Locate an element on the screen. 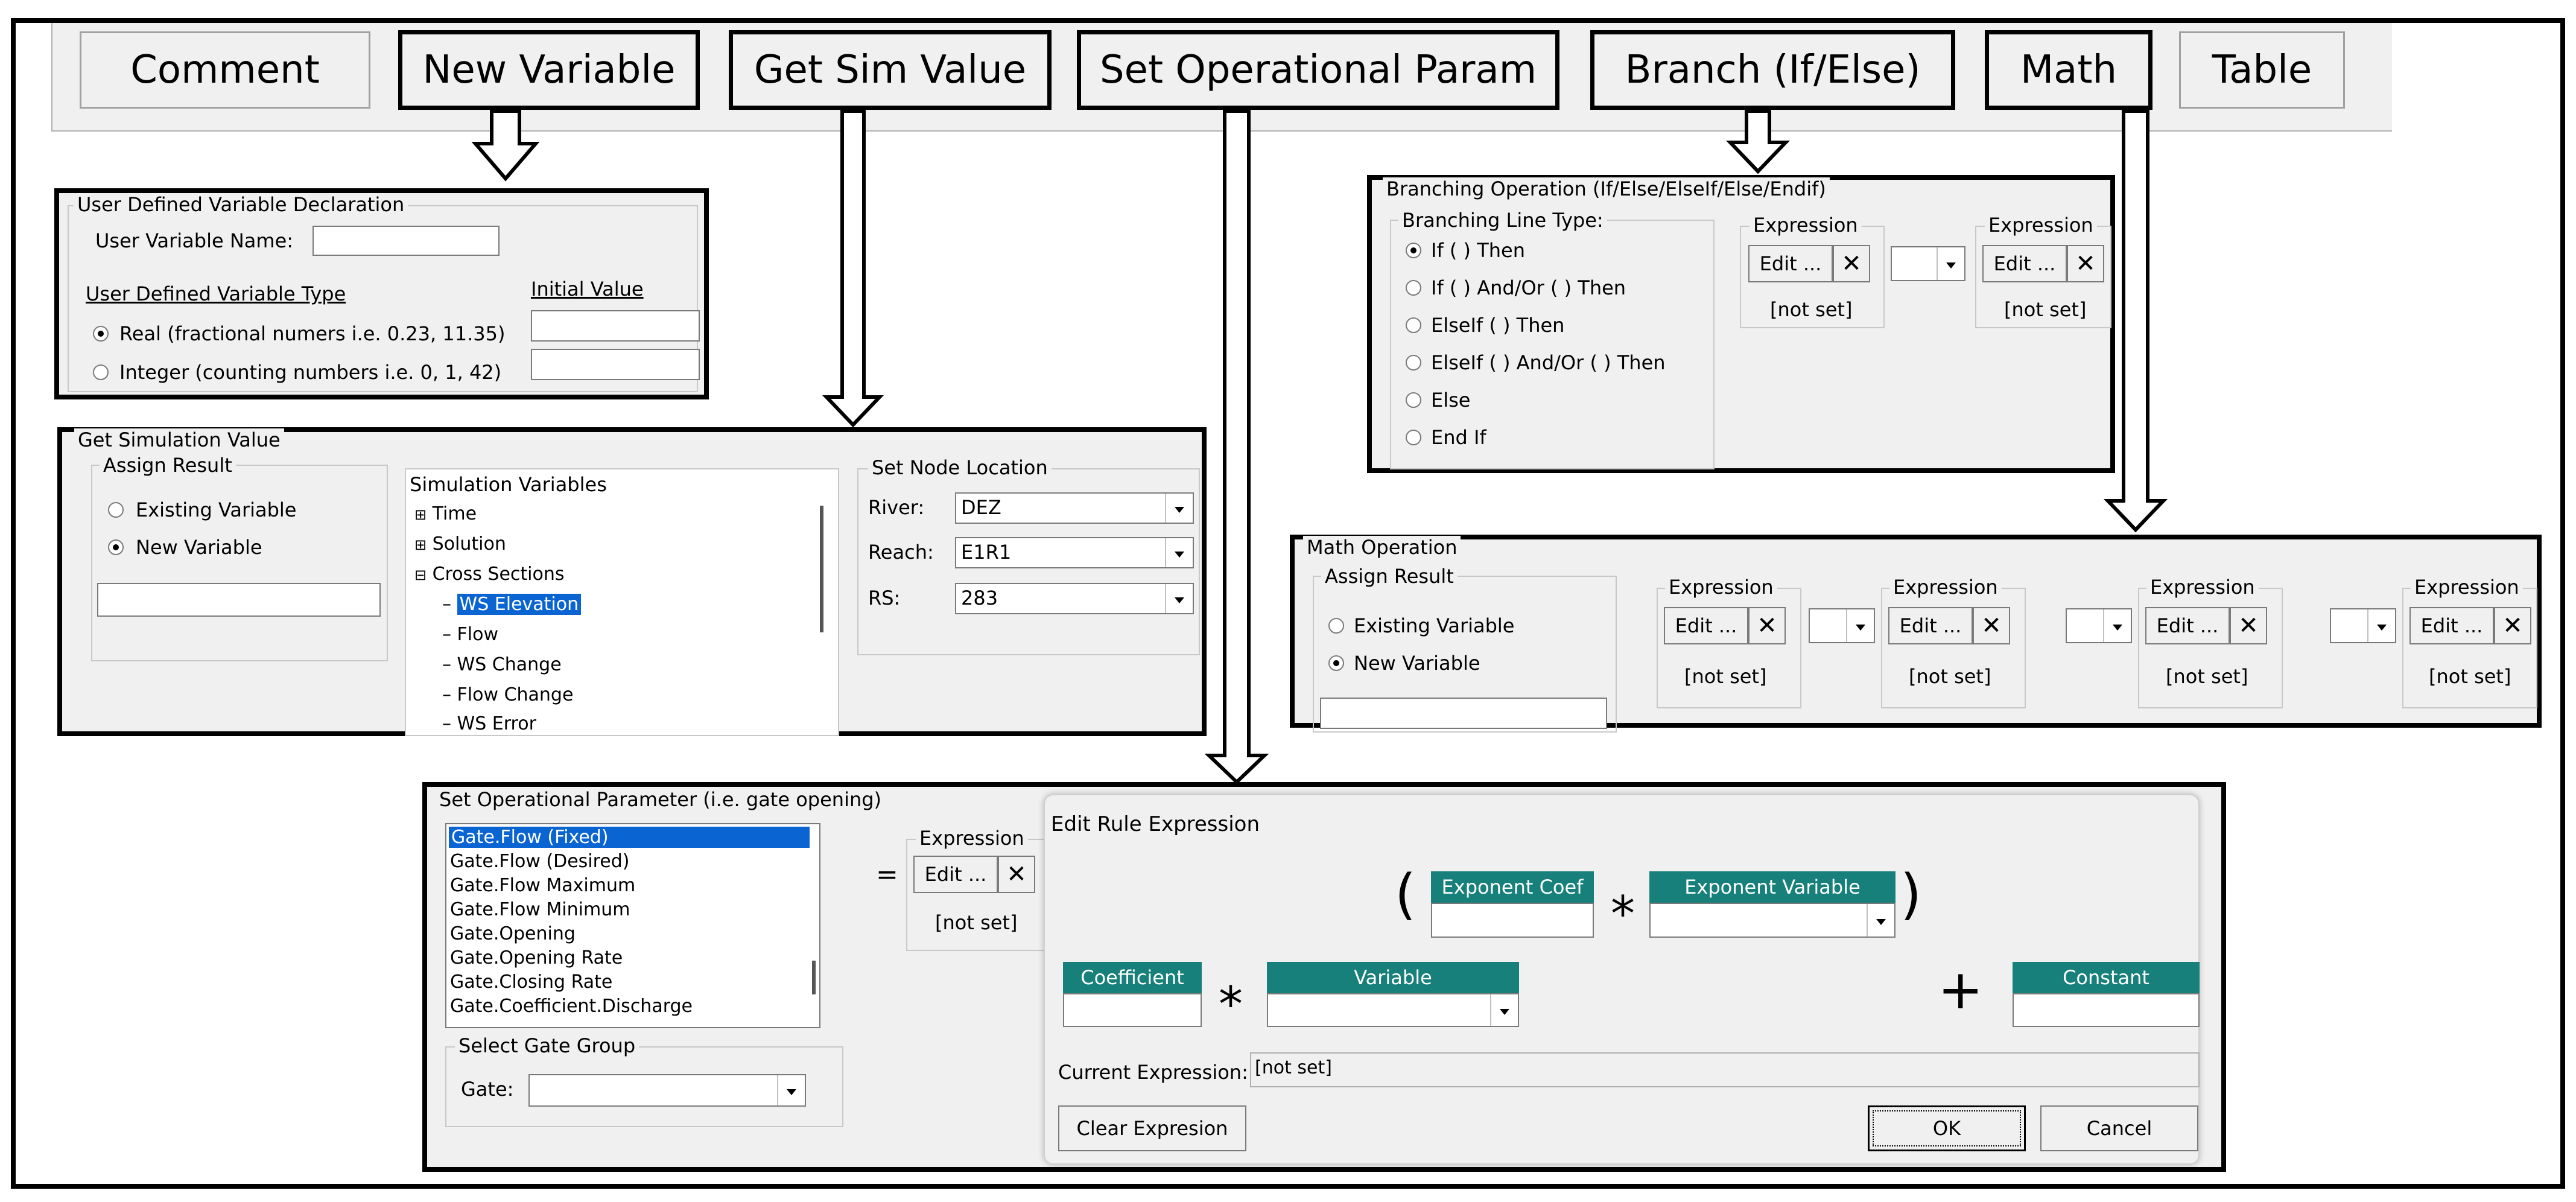  math-operator-3-select is located at coordinates (2363, 625).